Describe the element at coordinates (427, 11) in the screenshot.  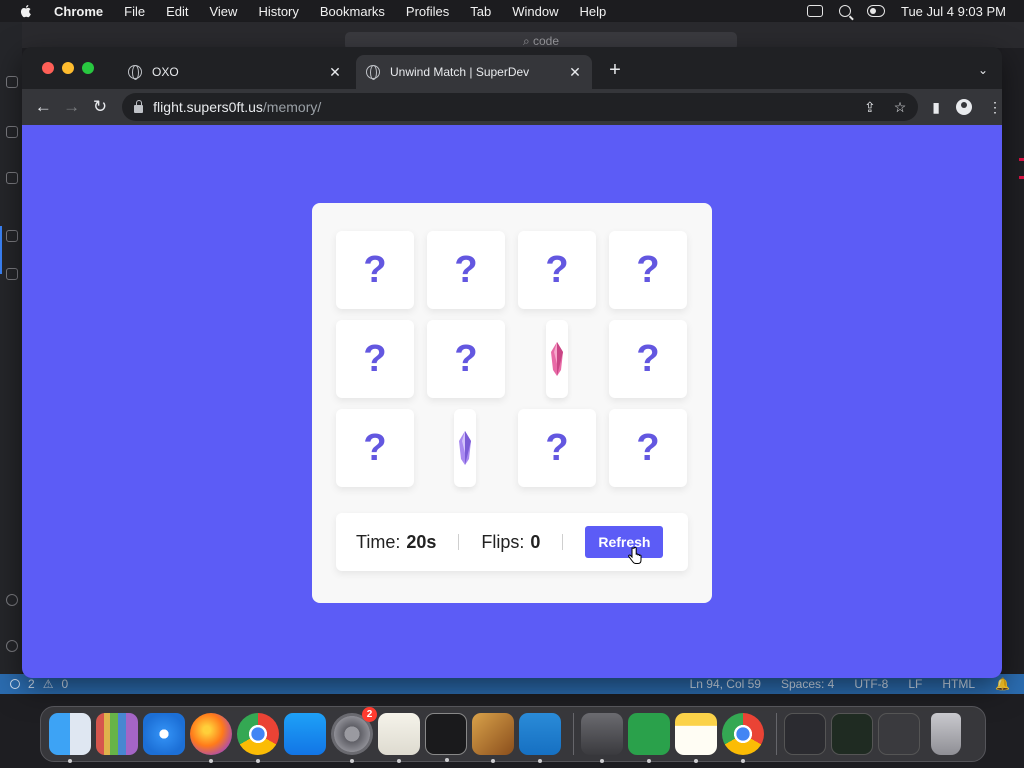
I see `menu-profiles: Profiles` at that location.